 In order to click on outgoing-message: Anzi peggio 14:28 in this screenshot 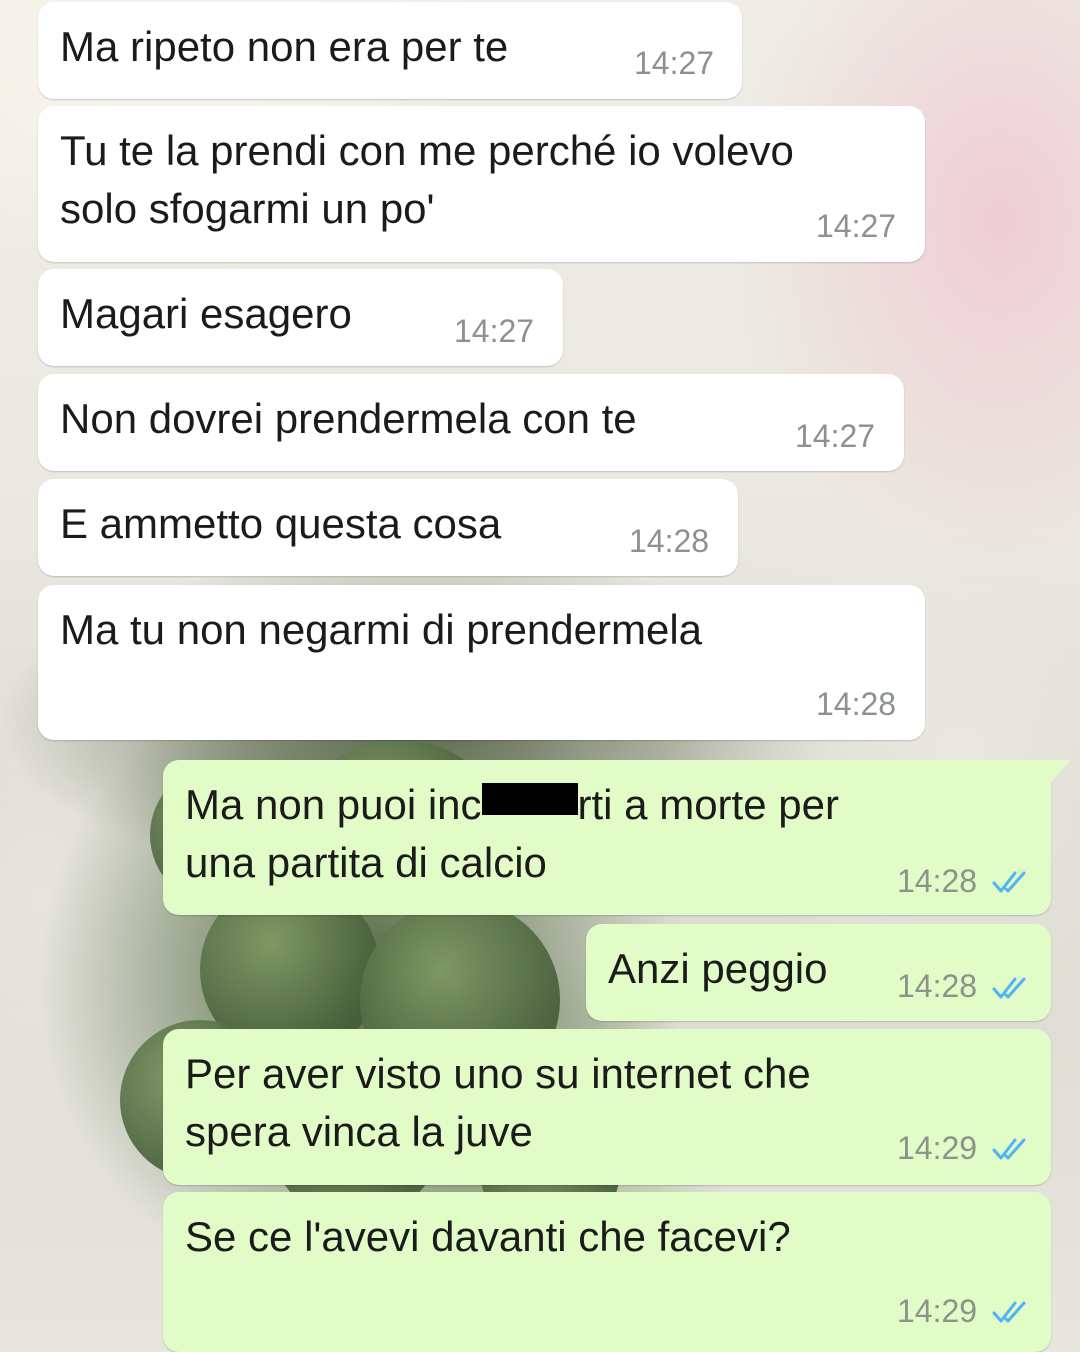, I will do `click(818, 972)`.